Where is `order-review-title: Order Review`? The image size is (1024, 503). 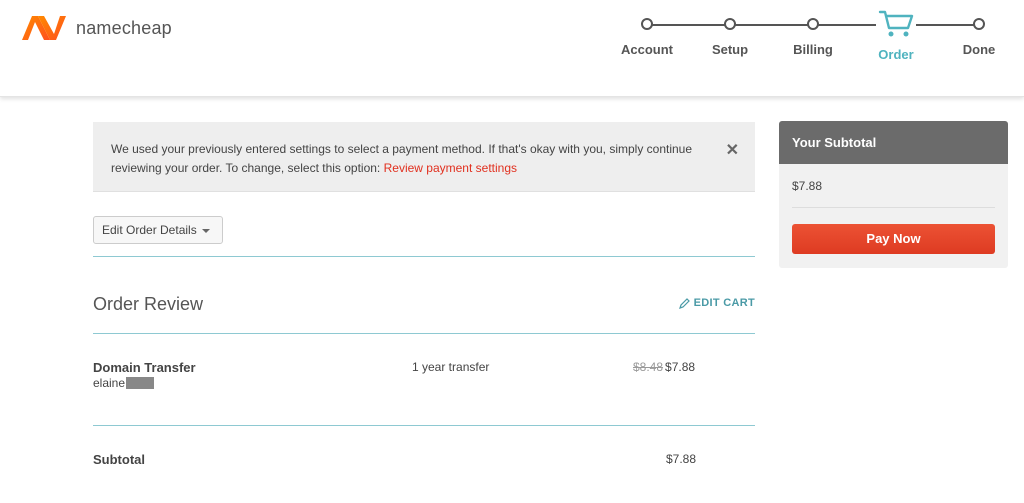 order-review-title: Order Review is located at coordinates (148, 304).